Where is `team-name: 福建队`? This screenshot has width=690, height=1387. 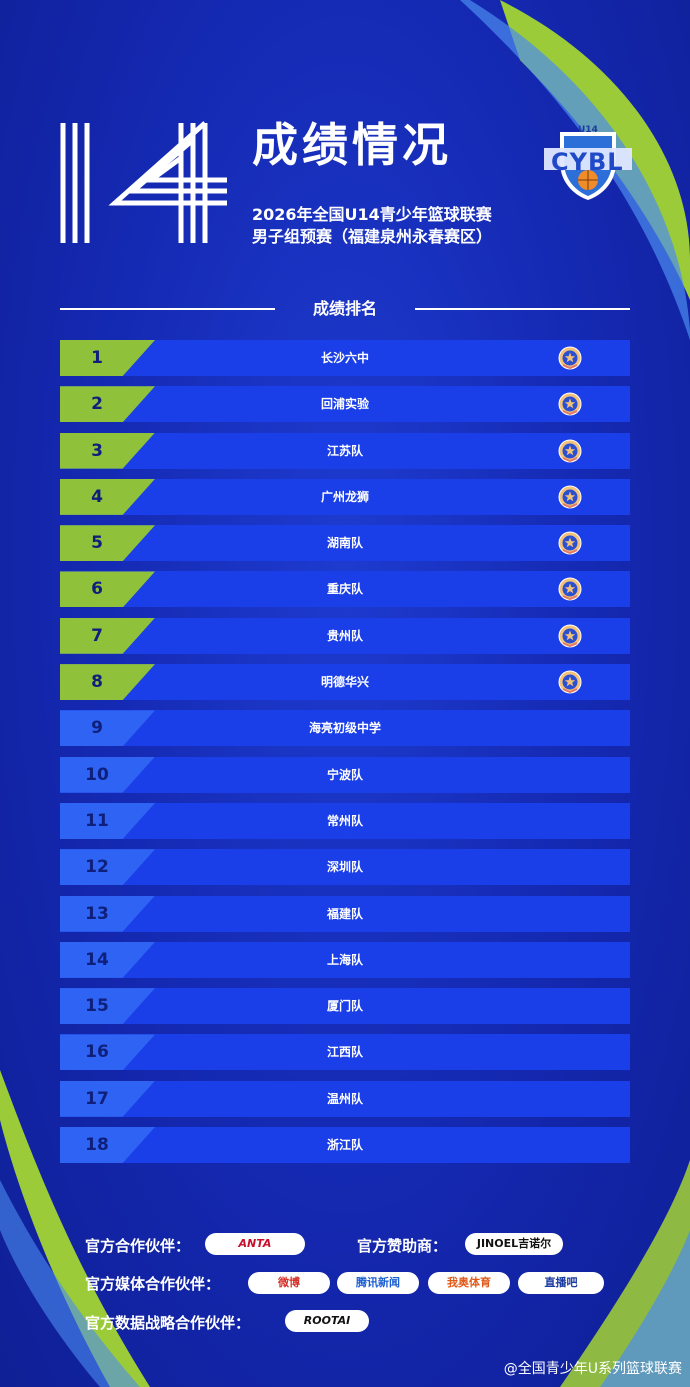
team-name: 福建队 is located at coordinates (344, 913).